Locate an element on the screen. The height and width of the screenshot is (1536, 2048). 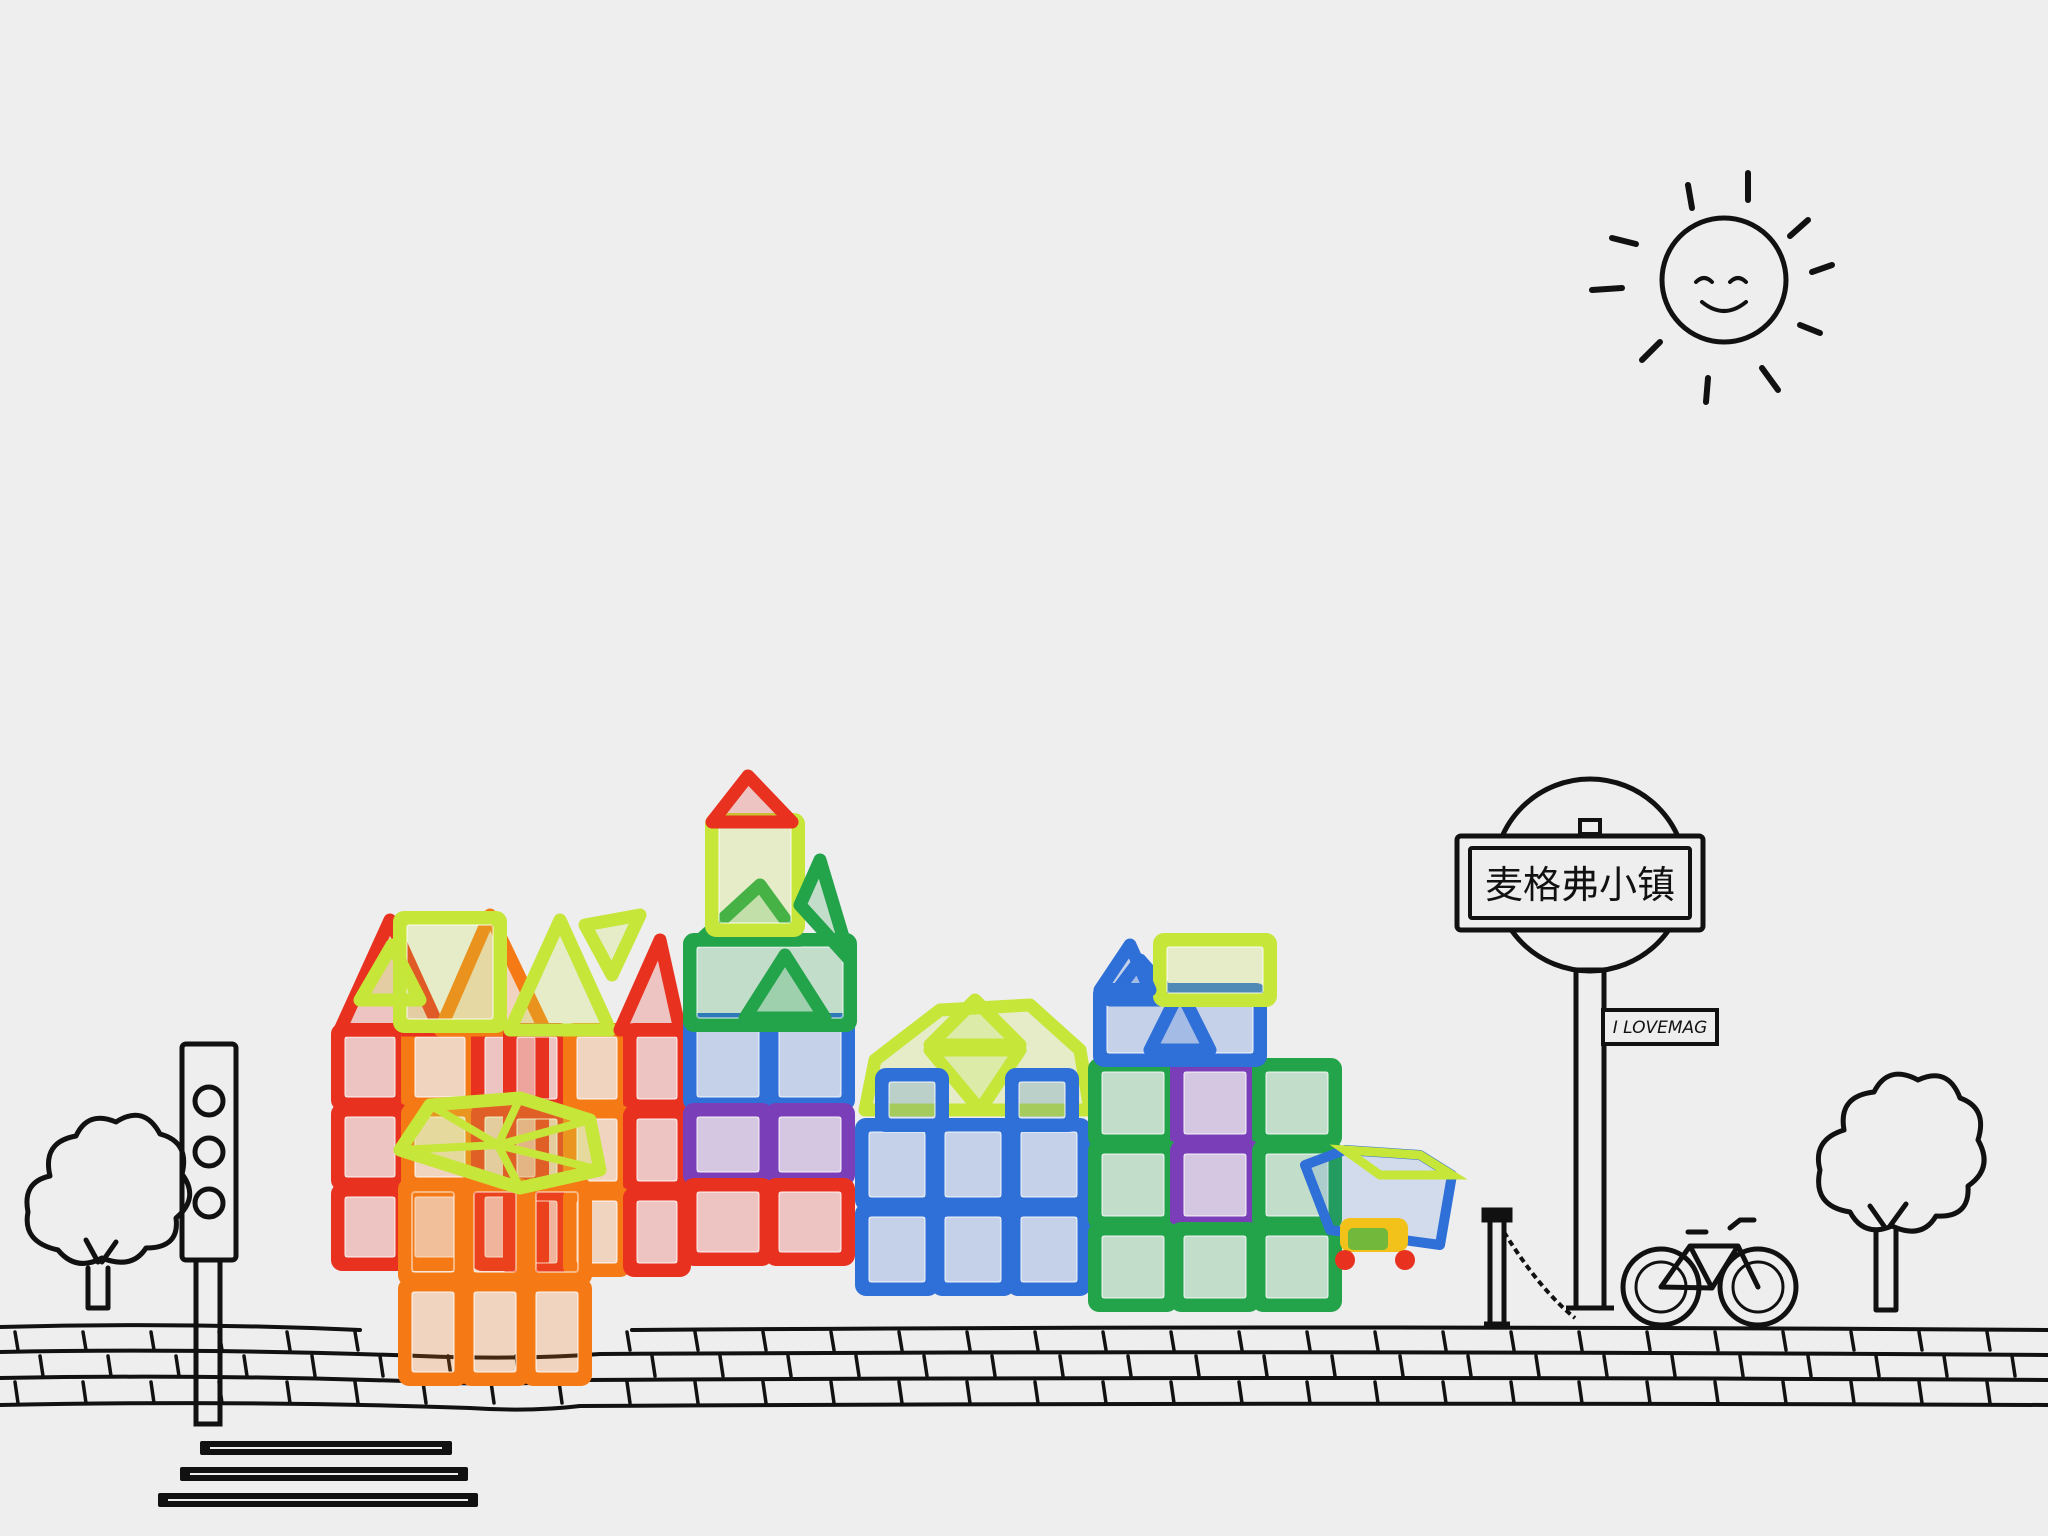
bicycle-icon is located at coordinates (1709, 1272).